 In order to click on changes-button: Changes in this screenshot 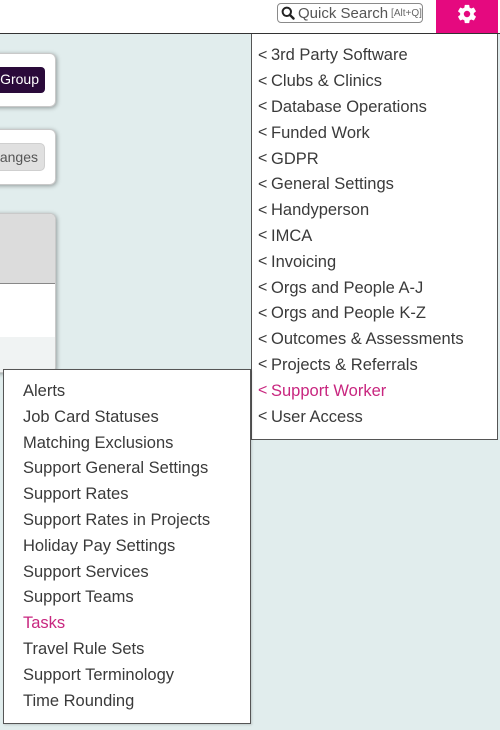, I will do `click(22, 157)`.